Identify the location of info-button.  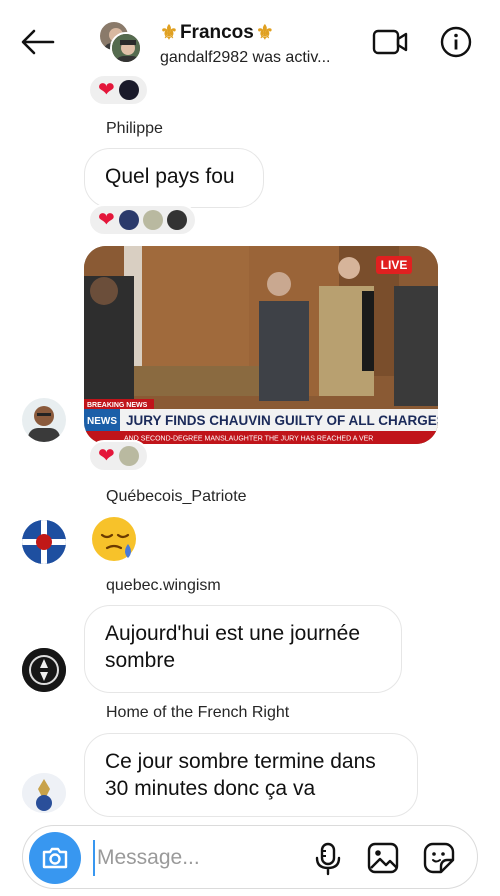
(456, 42).